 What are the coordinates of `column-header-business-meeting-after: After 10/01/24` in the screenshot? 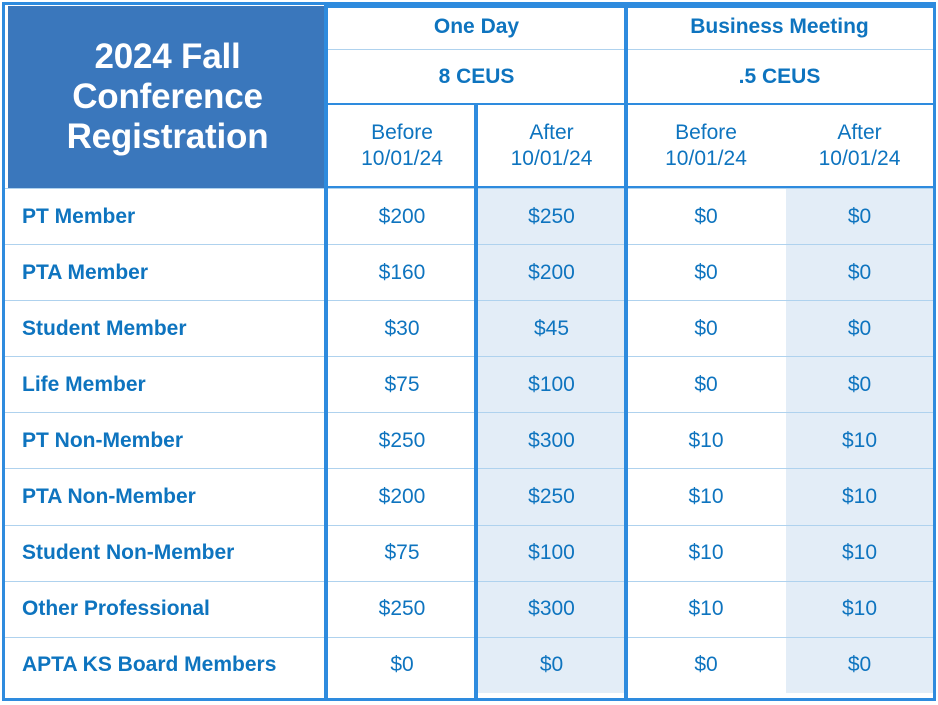 It's located at (859, 146).